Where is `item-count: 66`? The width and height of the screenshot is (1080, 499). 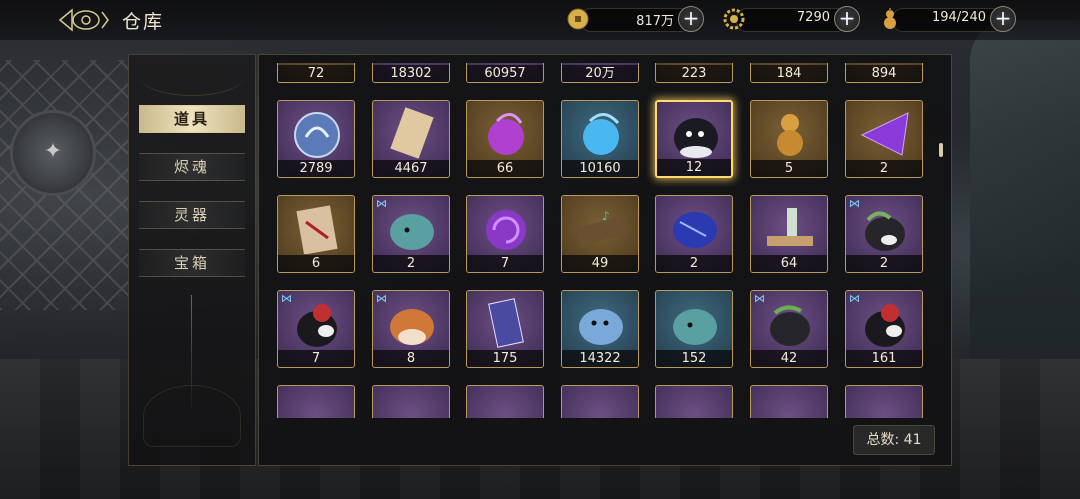
item-count: 66 is located at coordinates (505, 168).